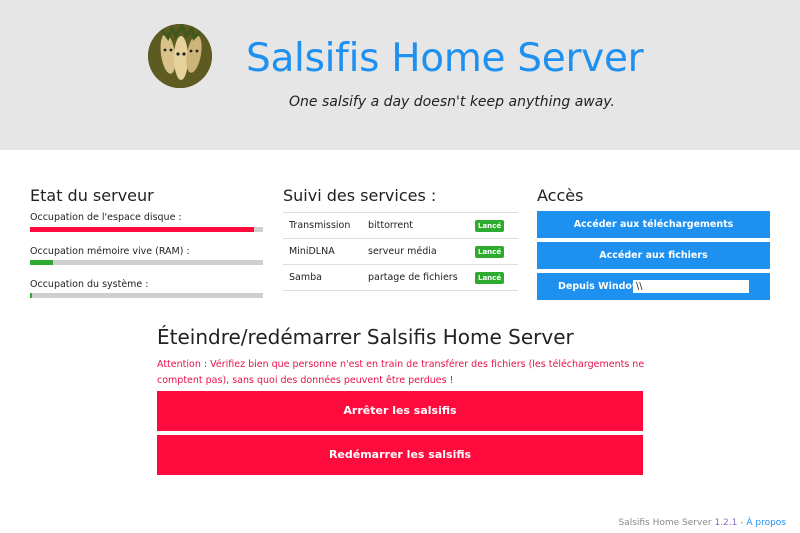  I want to click on service-row-samba: Samba partage de fichiers Lancé, so click(400, 278).